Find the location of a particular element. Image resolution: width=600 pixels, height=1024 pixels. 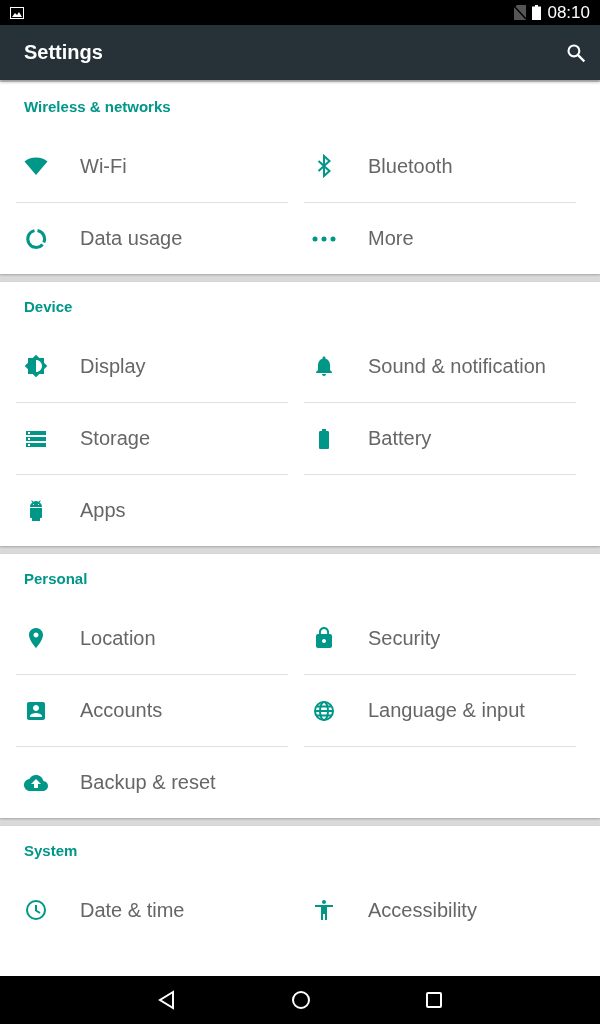

app-bar-title: Settings is located at coordinates (64, 52).